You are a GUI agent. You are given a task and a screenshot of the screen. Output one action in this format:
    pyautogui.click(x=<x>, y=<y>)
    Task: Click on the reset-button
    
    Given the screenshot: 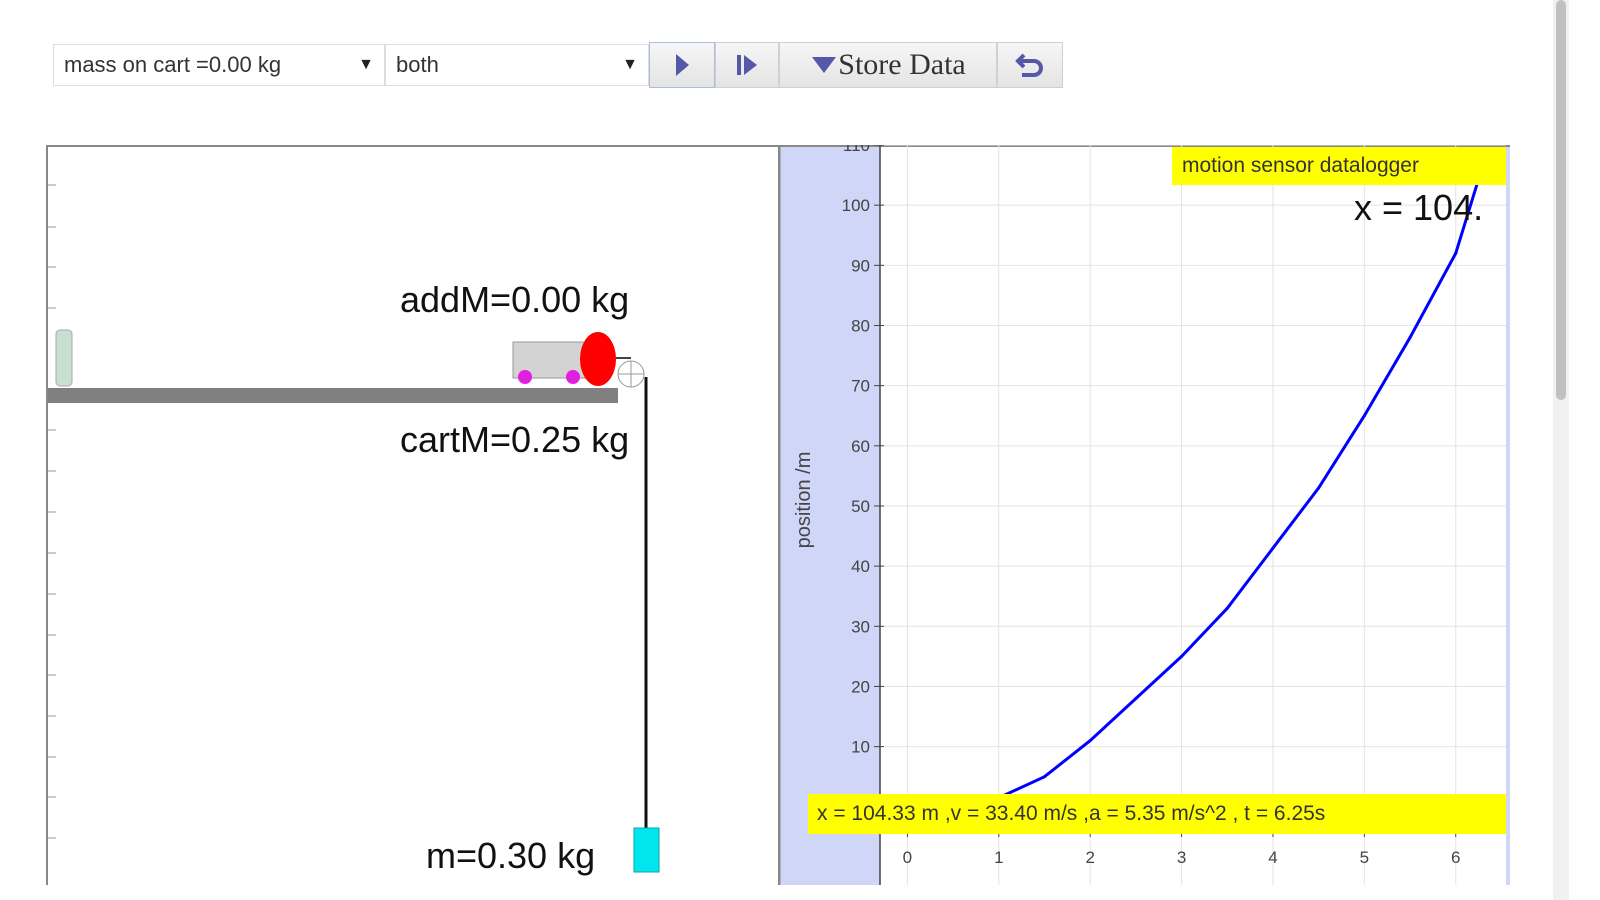 What is the action you would take?
    pyautogui.click(x=1030, y=65)
    